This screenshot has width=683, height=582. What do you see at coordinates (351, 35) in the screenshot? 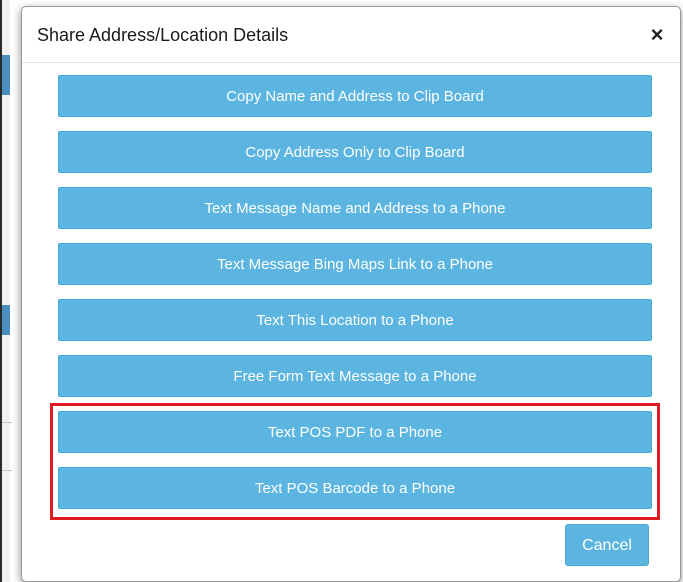
I see `modal-header: Share Address/Location Details ×` at bounding box center [351, 35].